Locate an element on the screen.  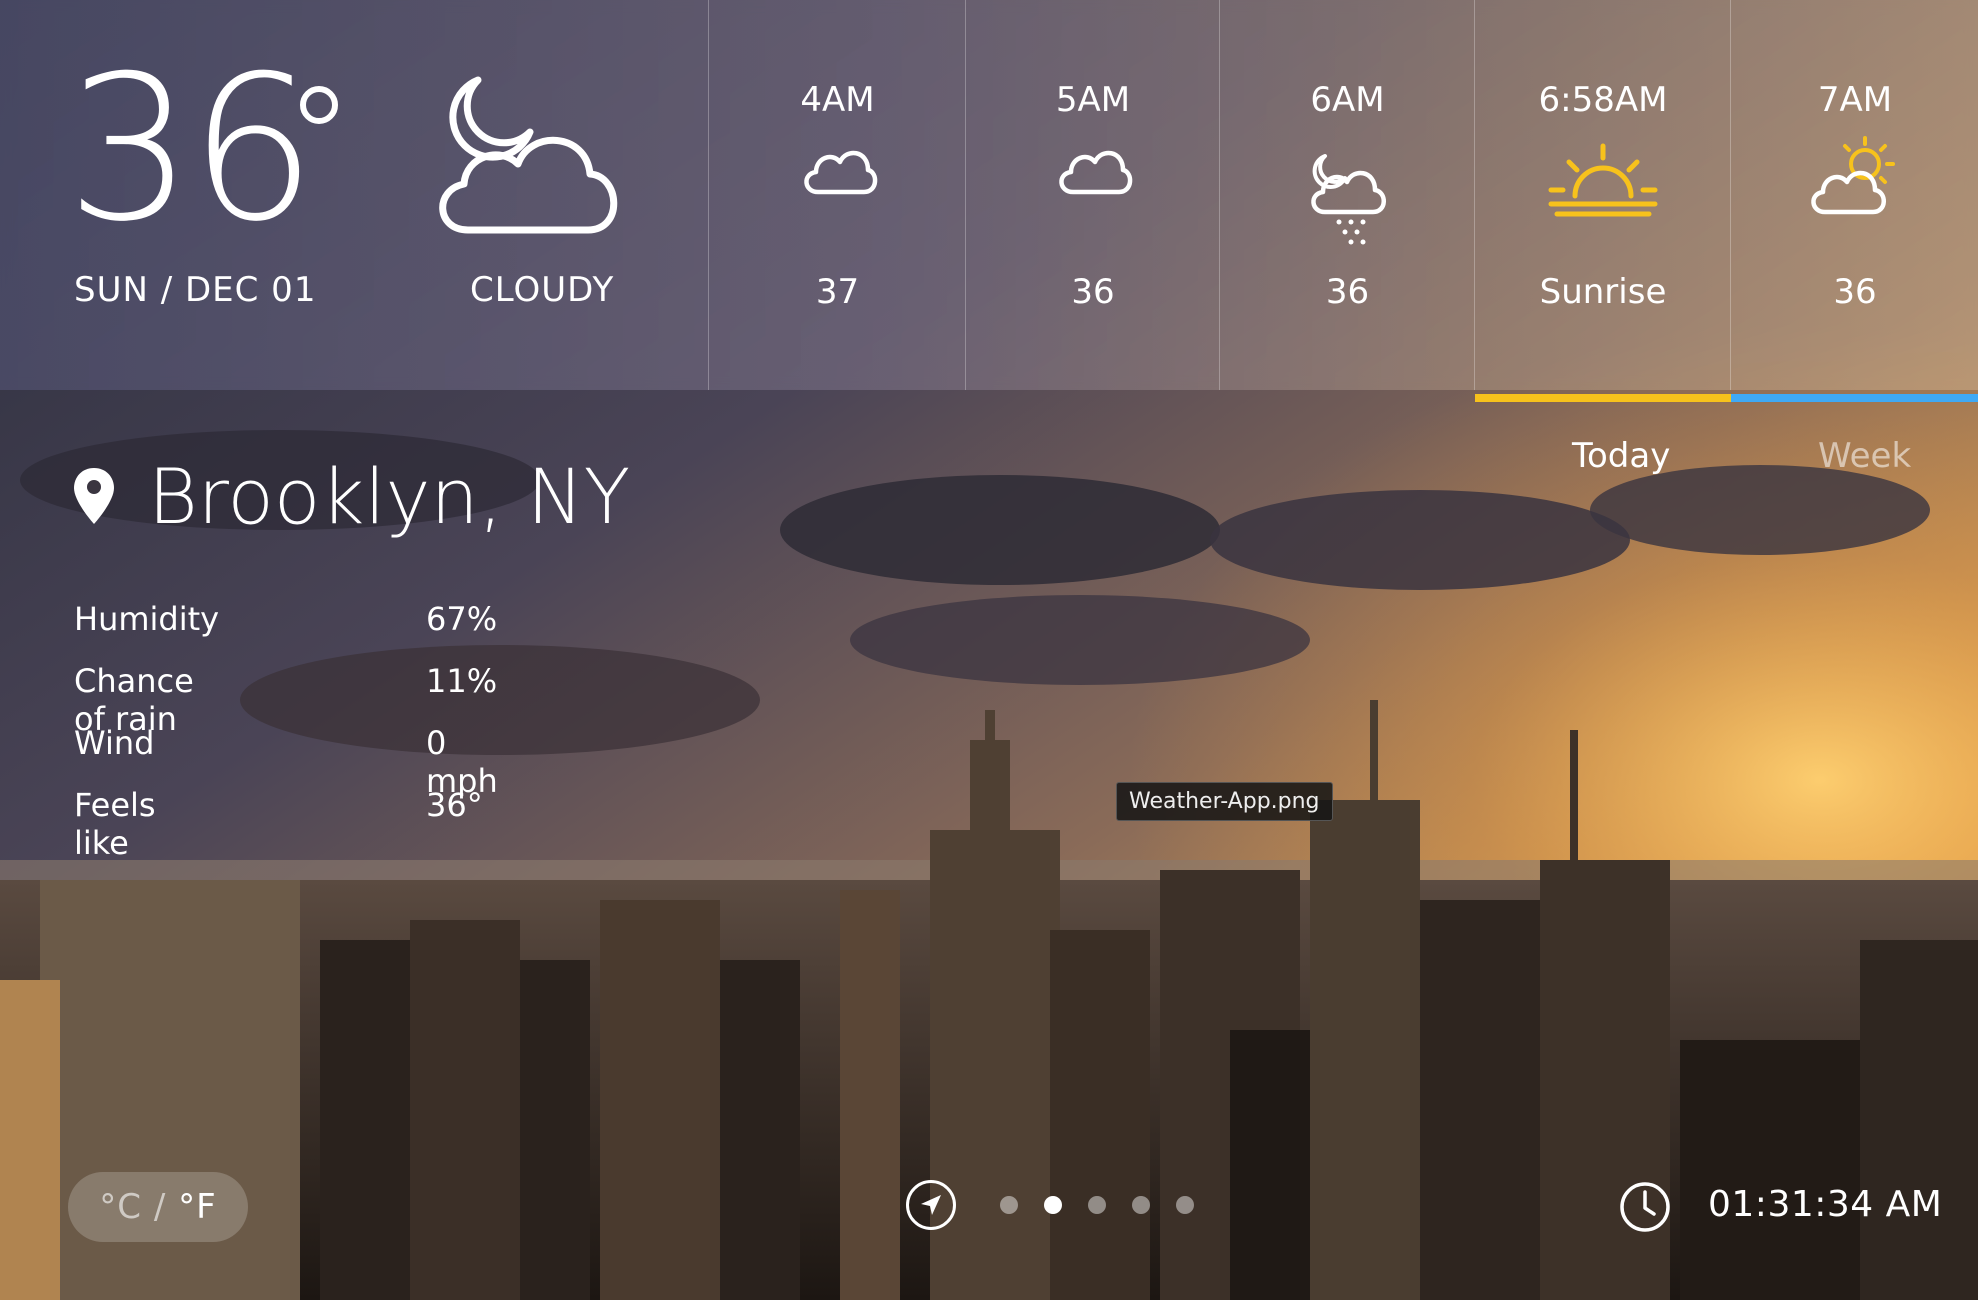
stat-label: Wind is located at coordinates (114, 743).